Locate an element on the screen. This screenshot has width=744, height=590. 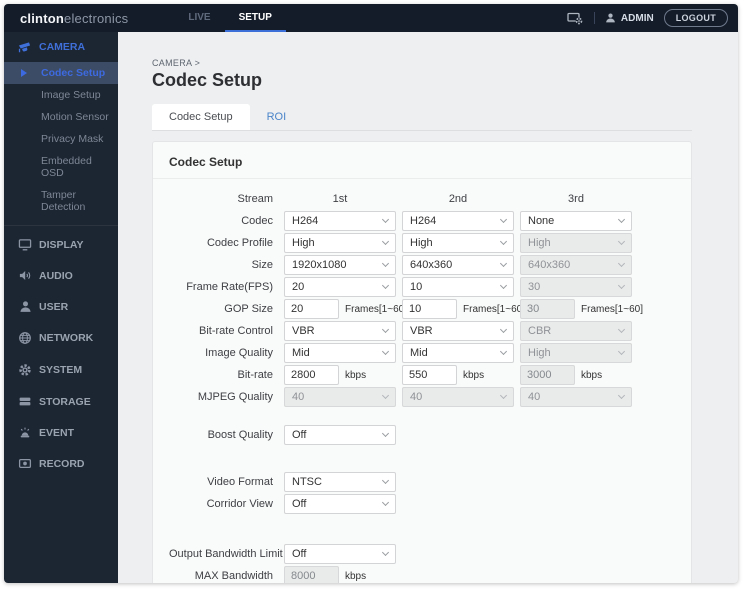
logo-bold-text: clinton is located at coordinates (42, 18).